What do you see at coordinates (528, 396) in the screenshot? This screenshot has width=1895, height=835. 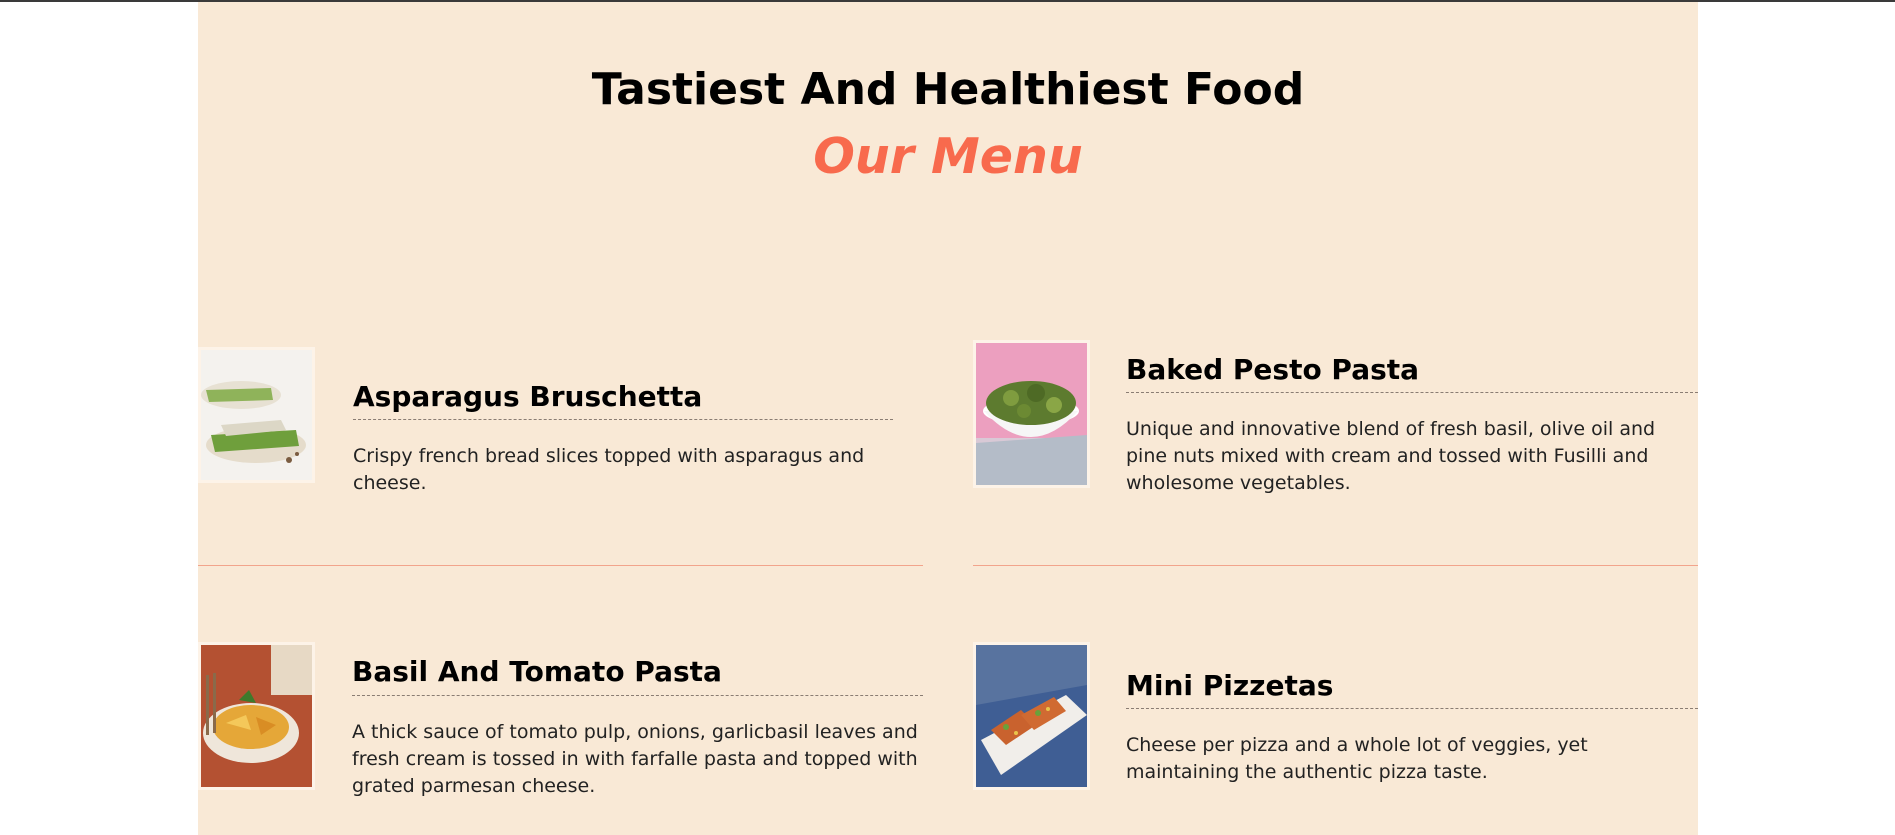 I see `item-name: Asparagus Bruschetta` at bounding box center [528, 396].